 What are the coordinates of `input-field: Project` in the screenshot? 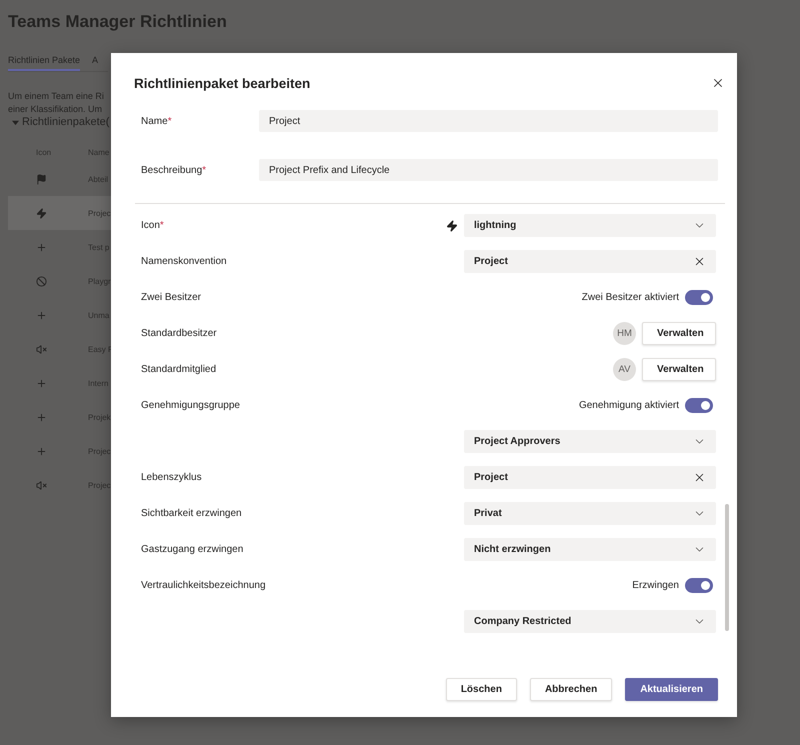 It's located at (488, 121).